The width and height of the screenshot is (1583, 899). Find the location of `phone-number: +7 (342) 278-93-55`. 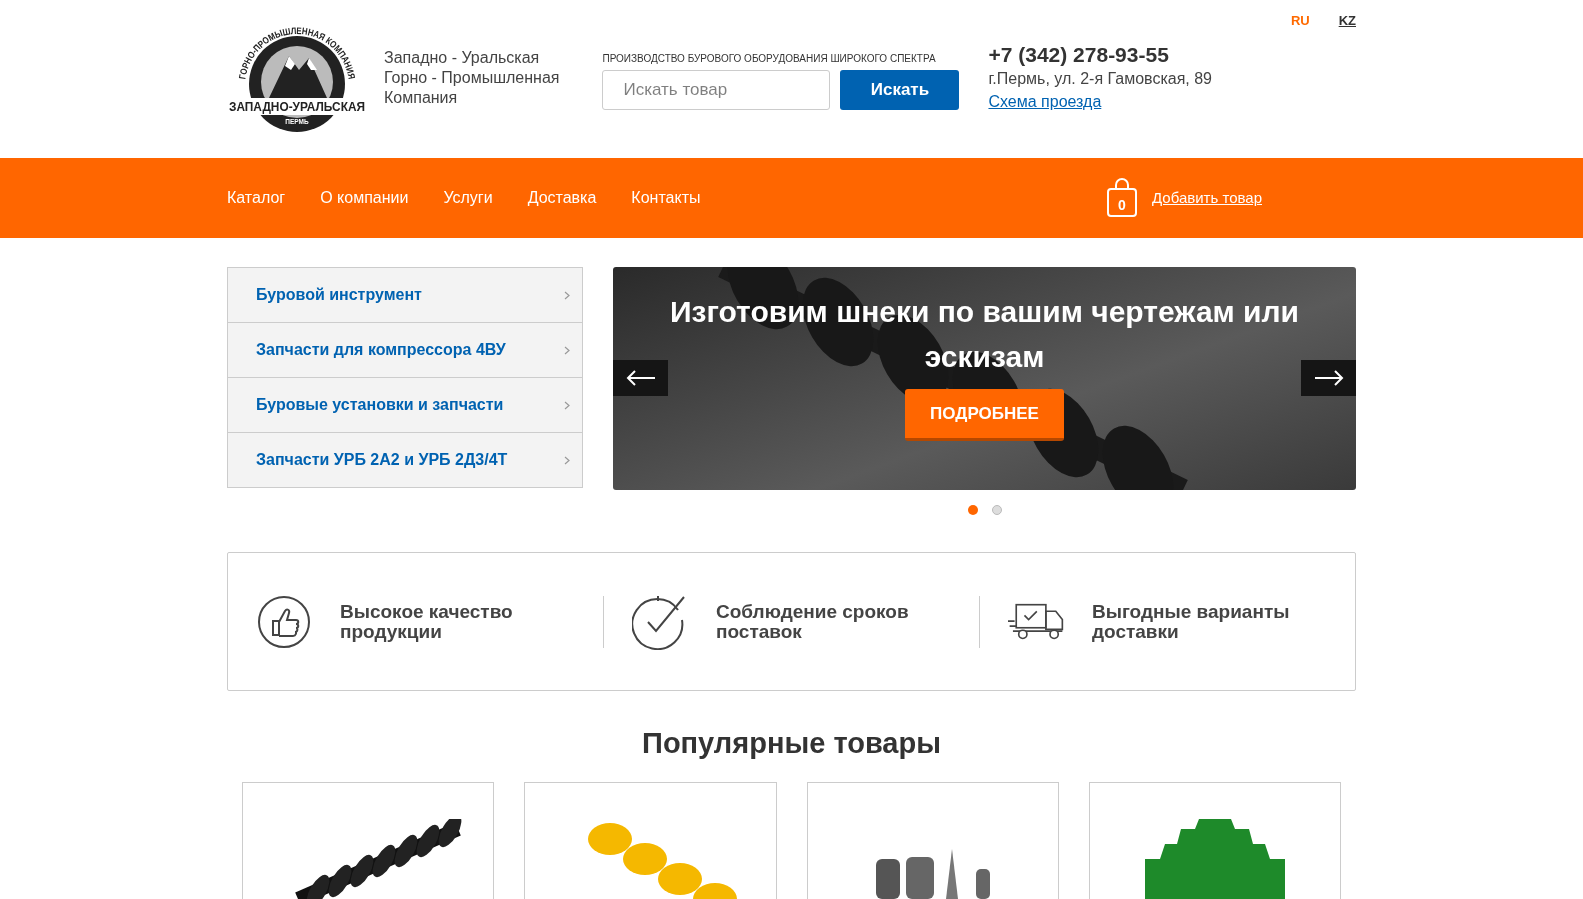

phone-number: +7 (342) 278-93-55 is located at coordinates (1079, 55).